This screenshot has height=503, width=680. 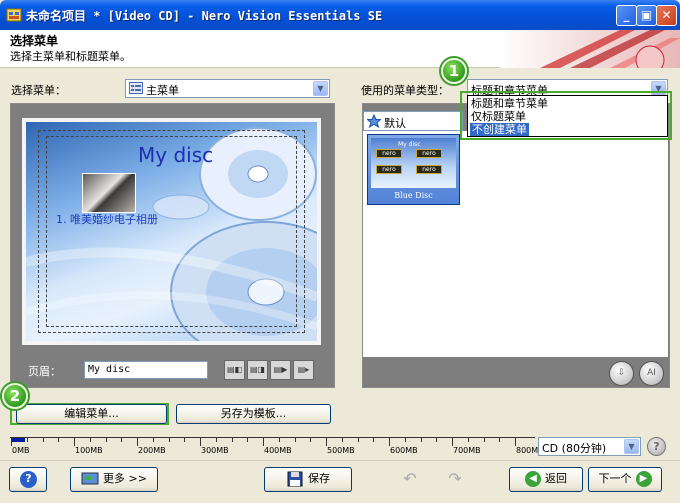 I want to click on callout-2-badge: 2, so click(x=15, y=396).